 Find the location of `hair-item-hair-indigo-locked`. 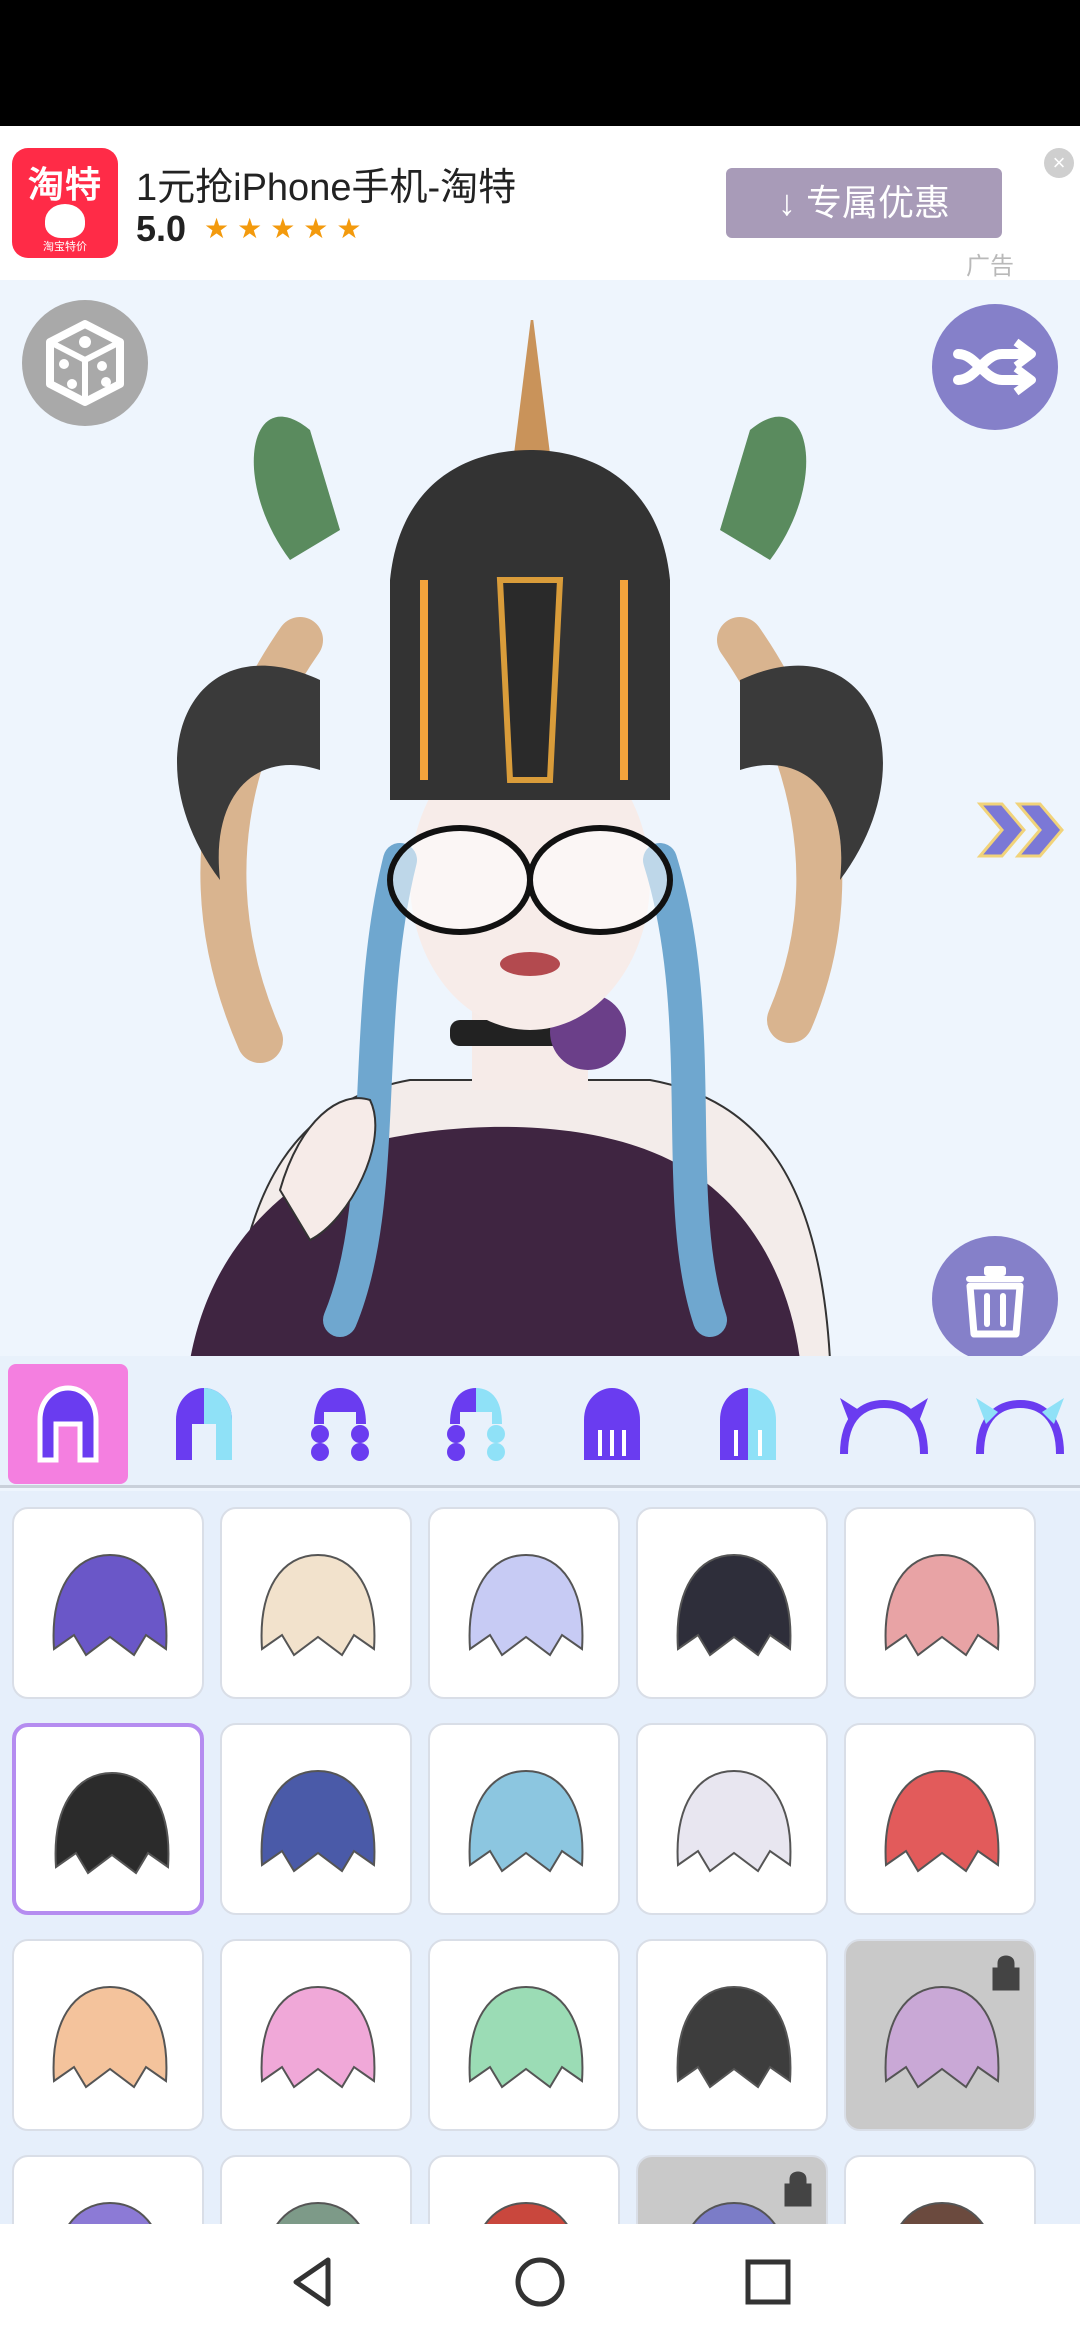

hair-item-hair-indigo-locked is located at coordinates (732, 2189).